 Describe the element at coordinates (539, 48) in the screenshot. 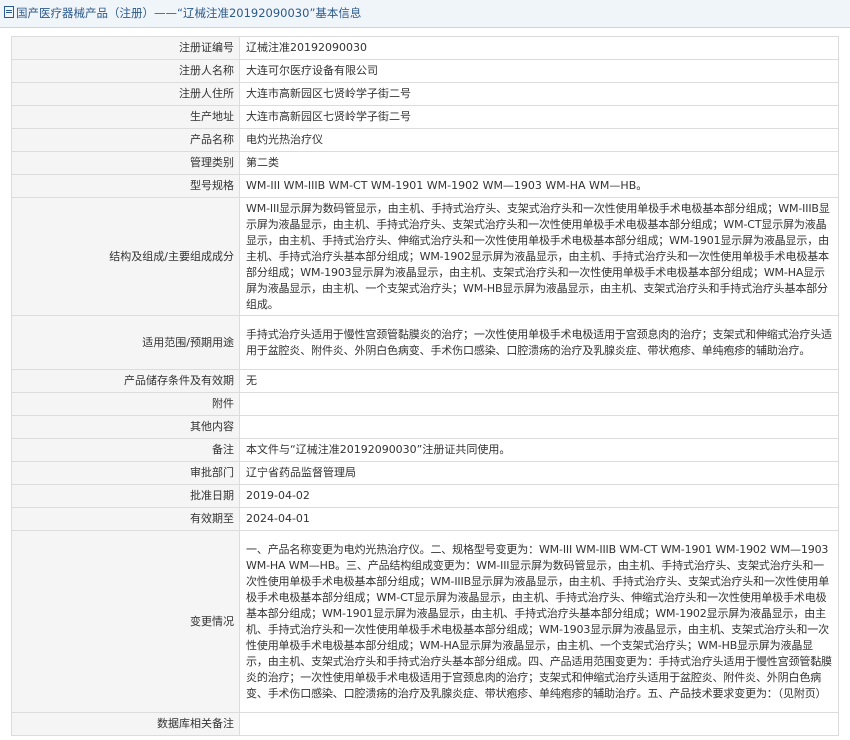

I see `row-value: 辽械注准20192090030` at that location.